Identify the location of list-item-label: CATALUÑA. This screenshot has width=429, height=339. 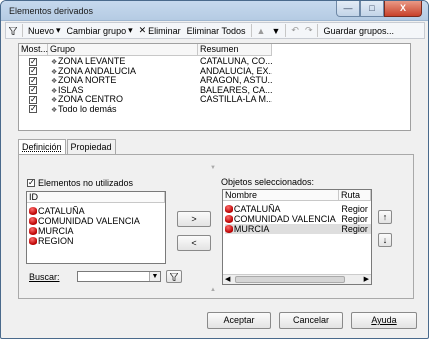
(61, 211).